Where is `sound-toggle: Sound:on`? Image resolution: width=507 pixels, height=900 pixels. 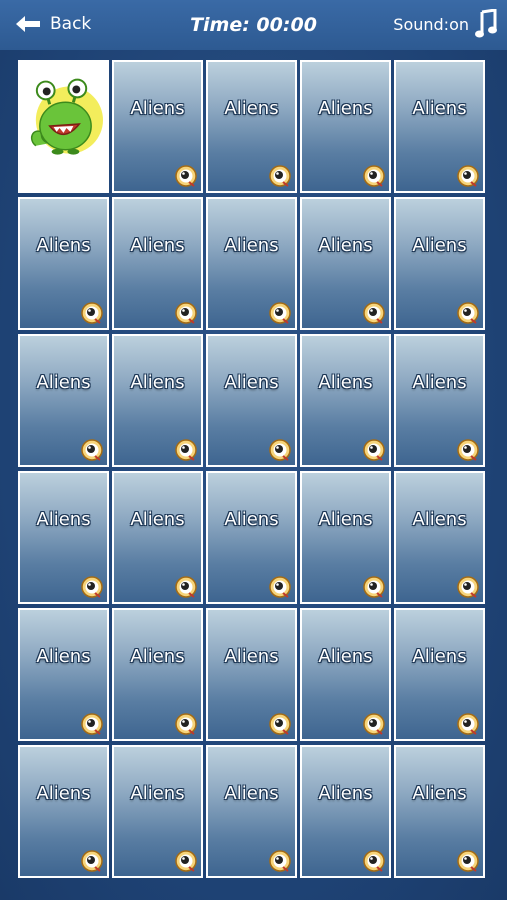 sound-toggle: Sound:on is located at coordinates (445, 24).